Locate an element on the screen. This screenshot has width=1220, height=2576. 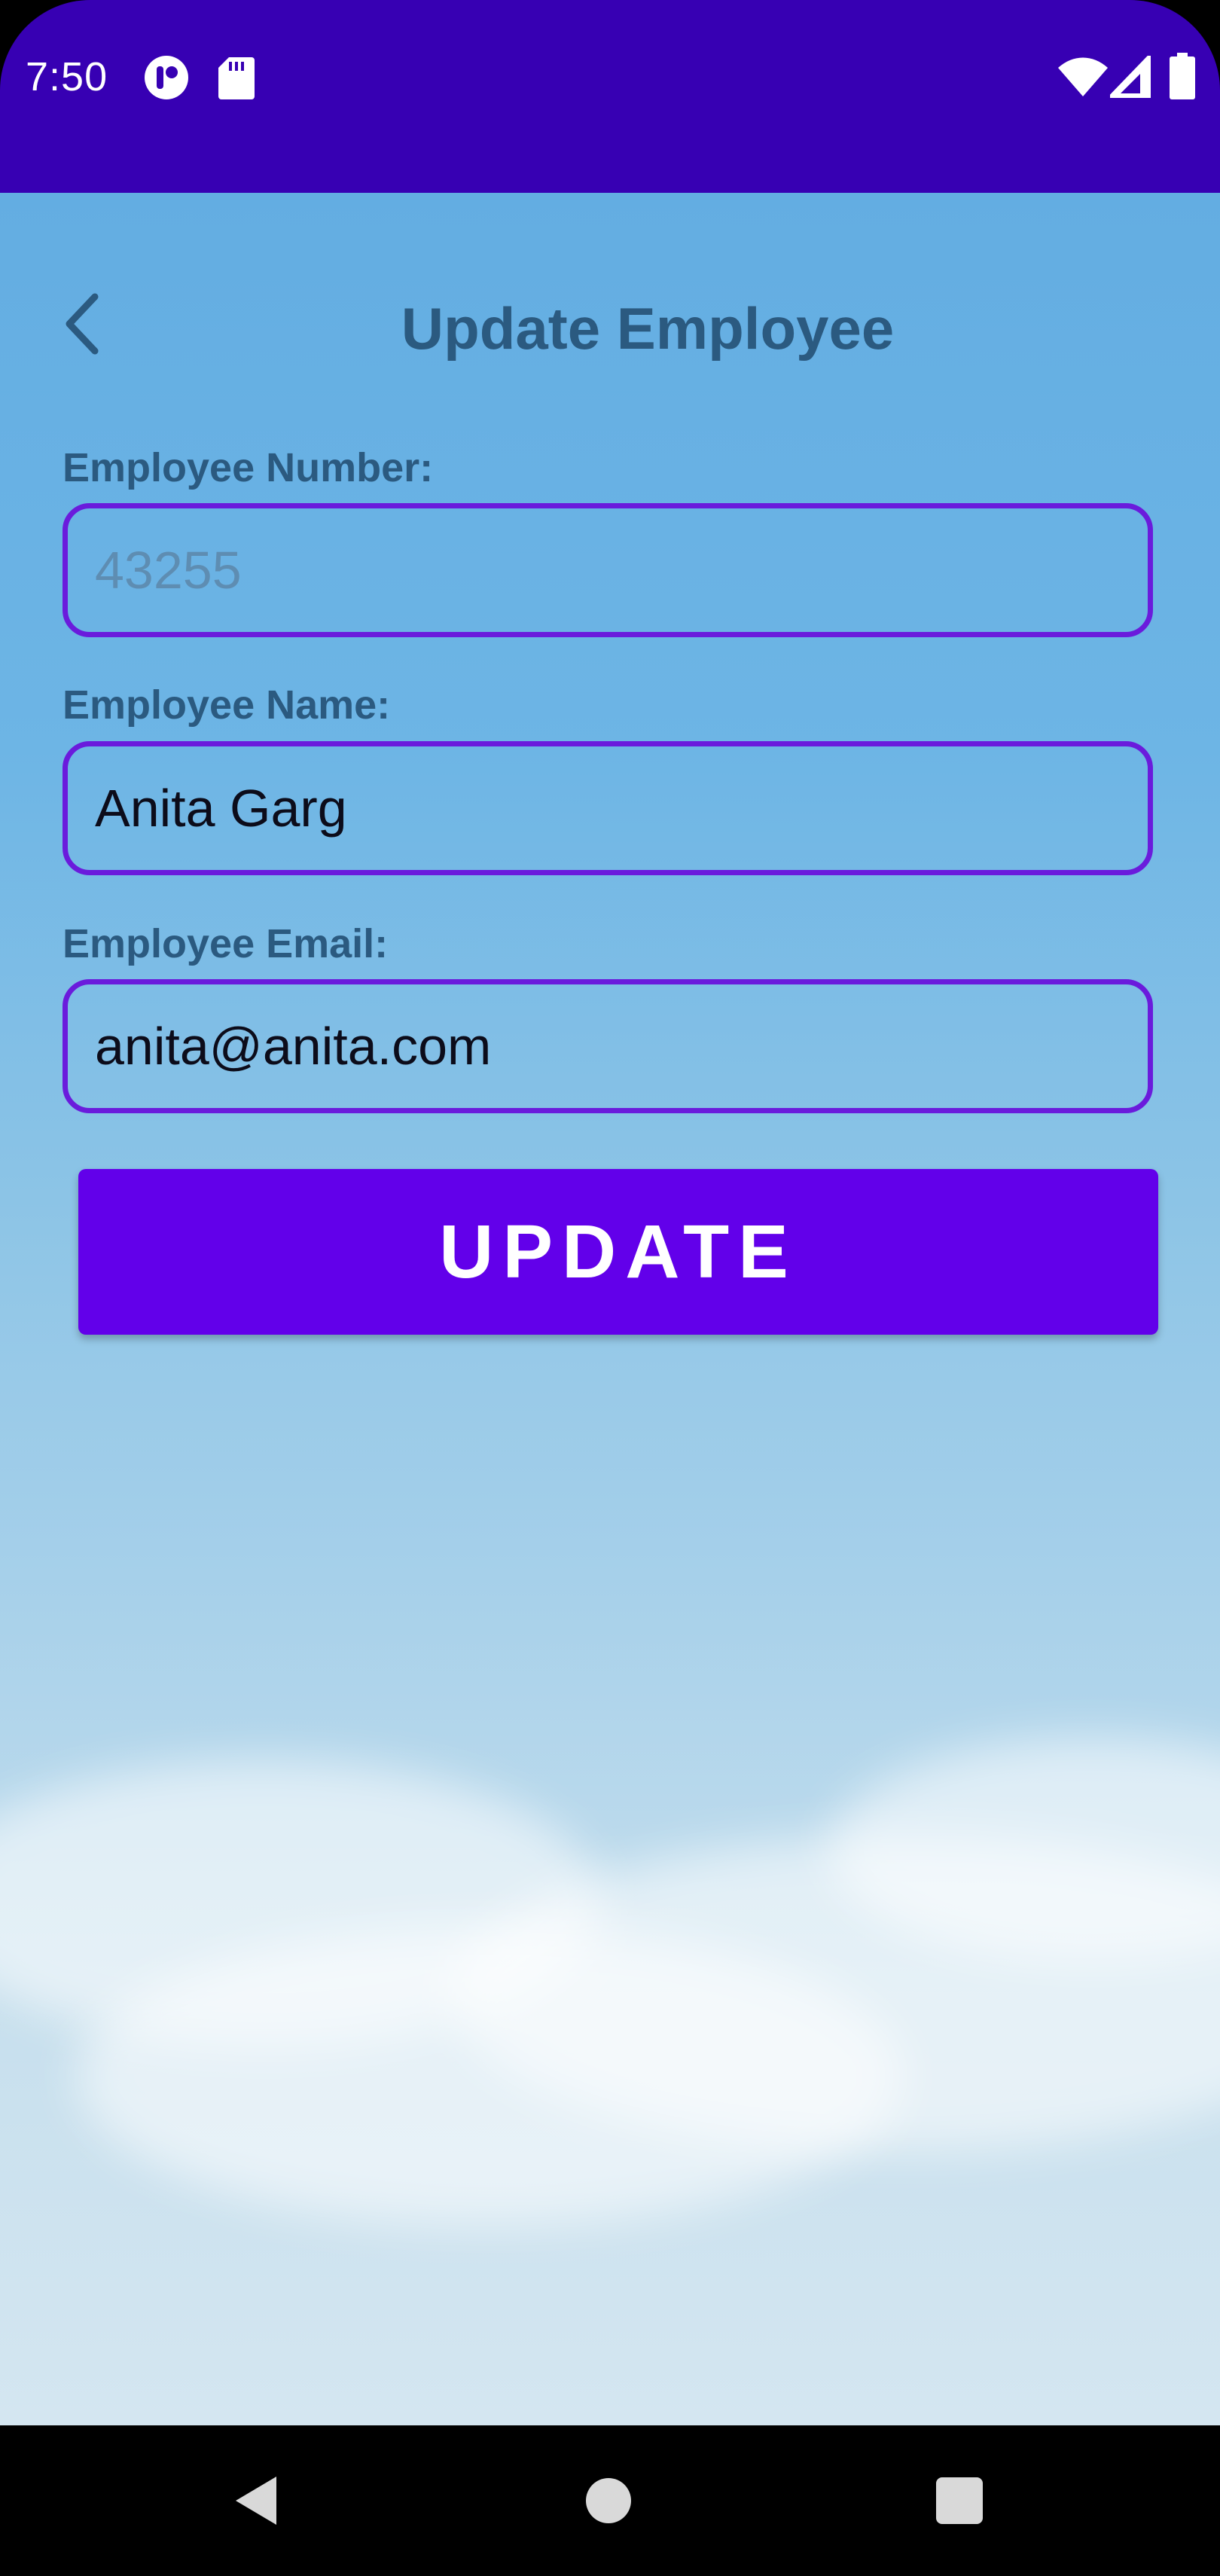
home-circle-icon is located at coordinates (608, 2501).